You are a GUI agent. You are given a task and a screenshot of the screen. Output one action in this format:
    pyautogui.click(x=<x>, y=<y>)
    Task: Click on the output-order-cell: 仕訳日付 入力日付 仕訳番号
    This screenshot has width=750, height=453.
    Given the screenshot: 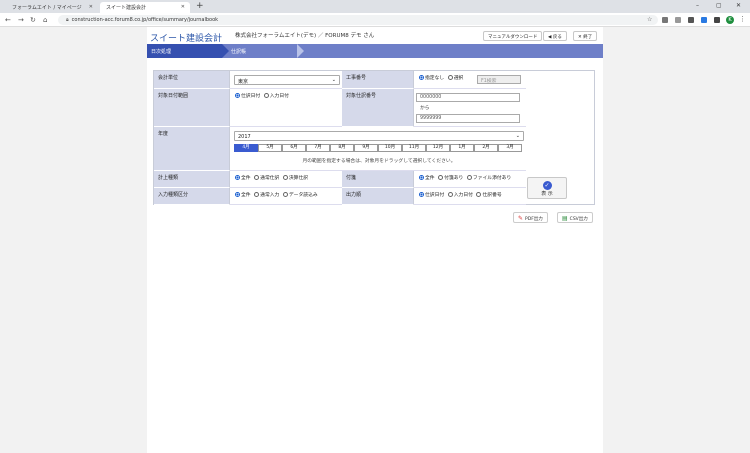 What is the action you would take?
    pyautogui.click(x=470, y=196)
    